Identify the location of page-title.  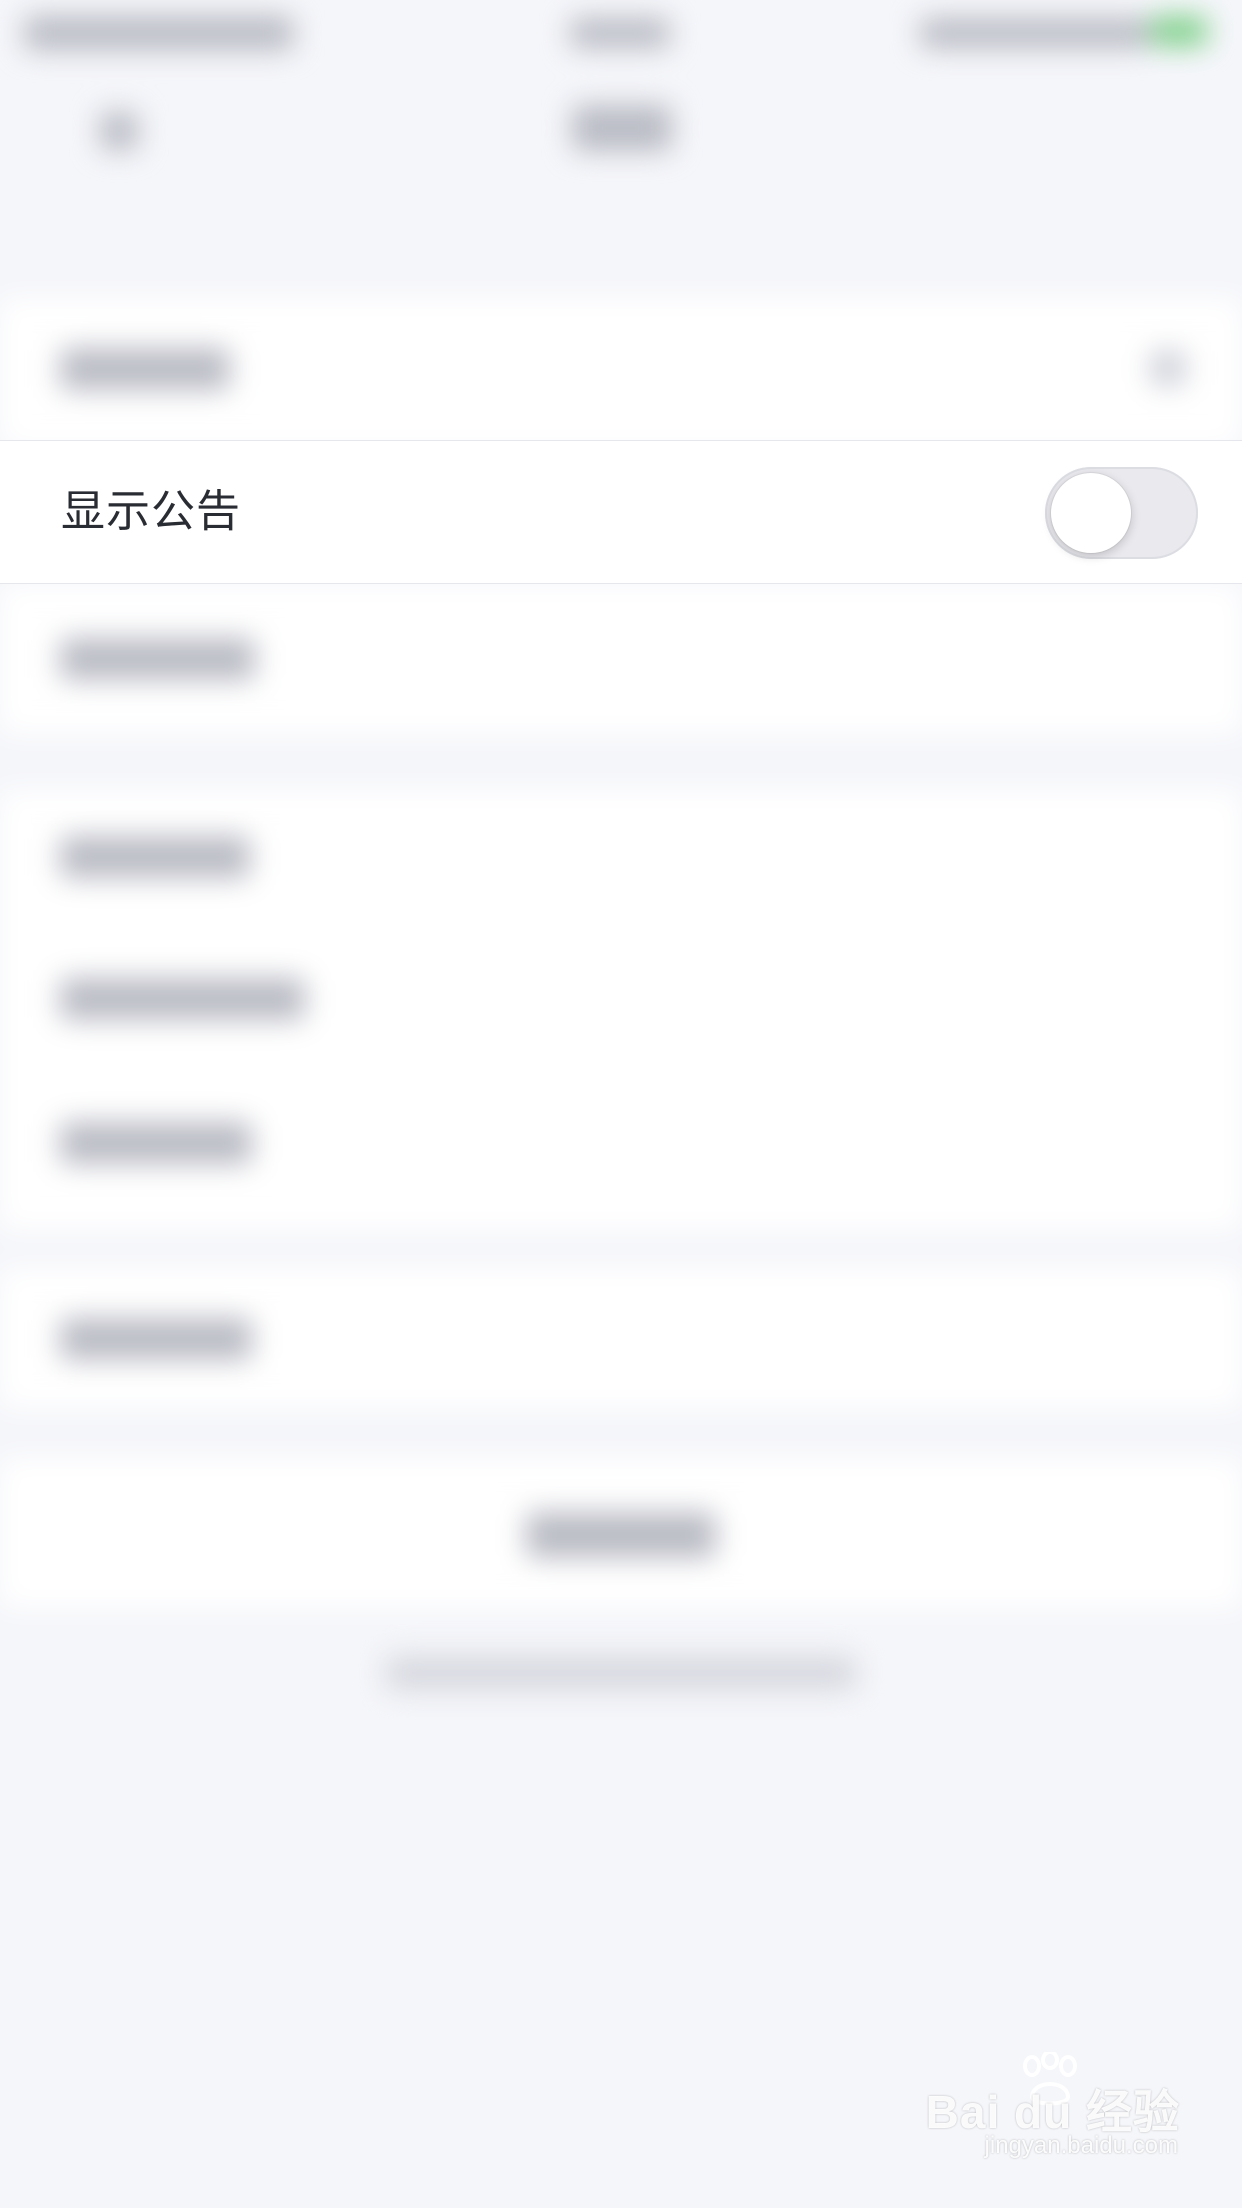
(622, 128).